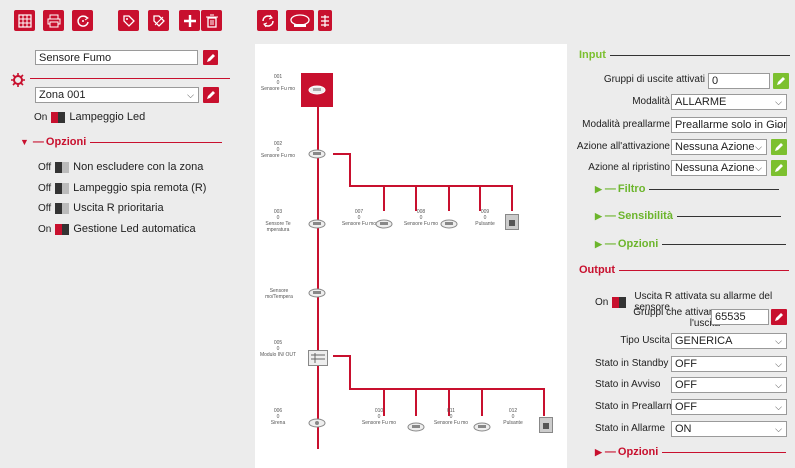  Describe the element at coordinates (688, 216) in the screenshot. I see `sensibilita-section-header: ▶ — Sensibilità` at that location.